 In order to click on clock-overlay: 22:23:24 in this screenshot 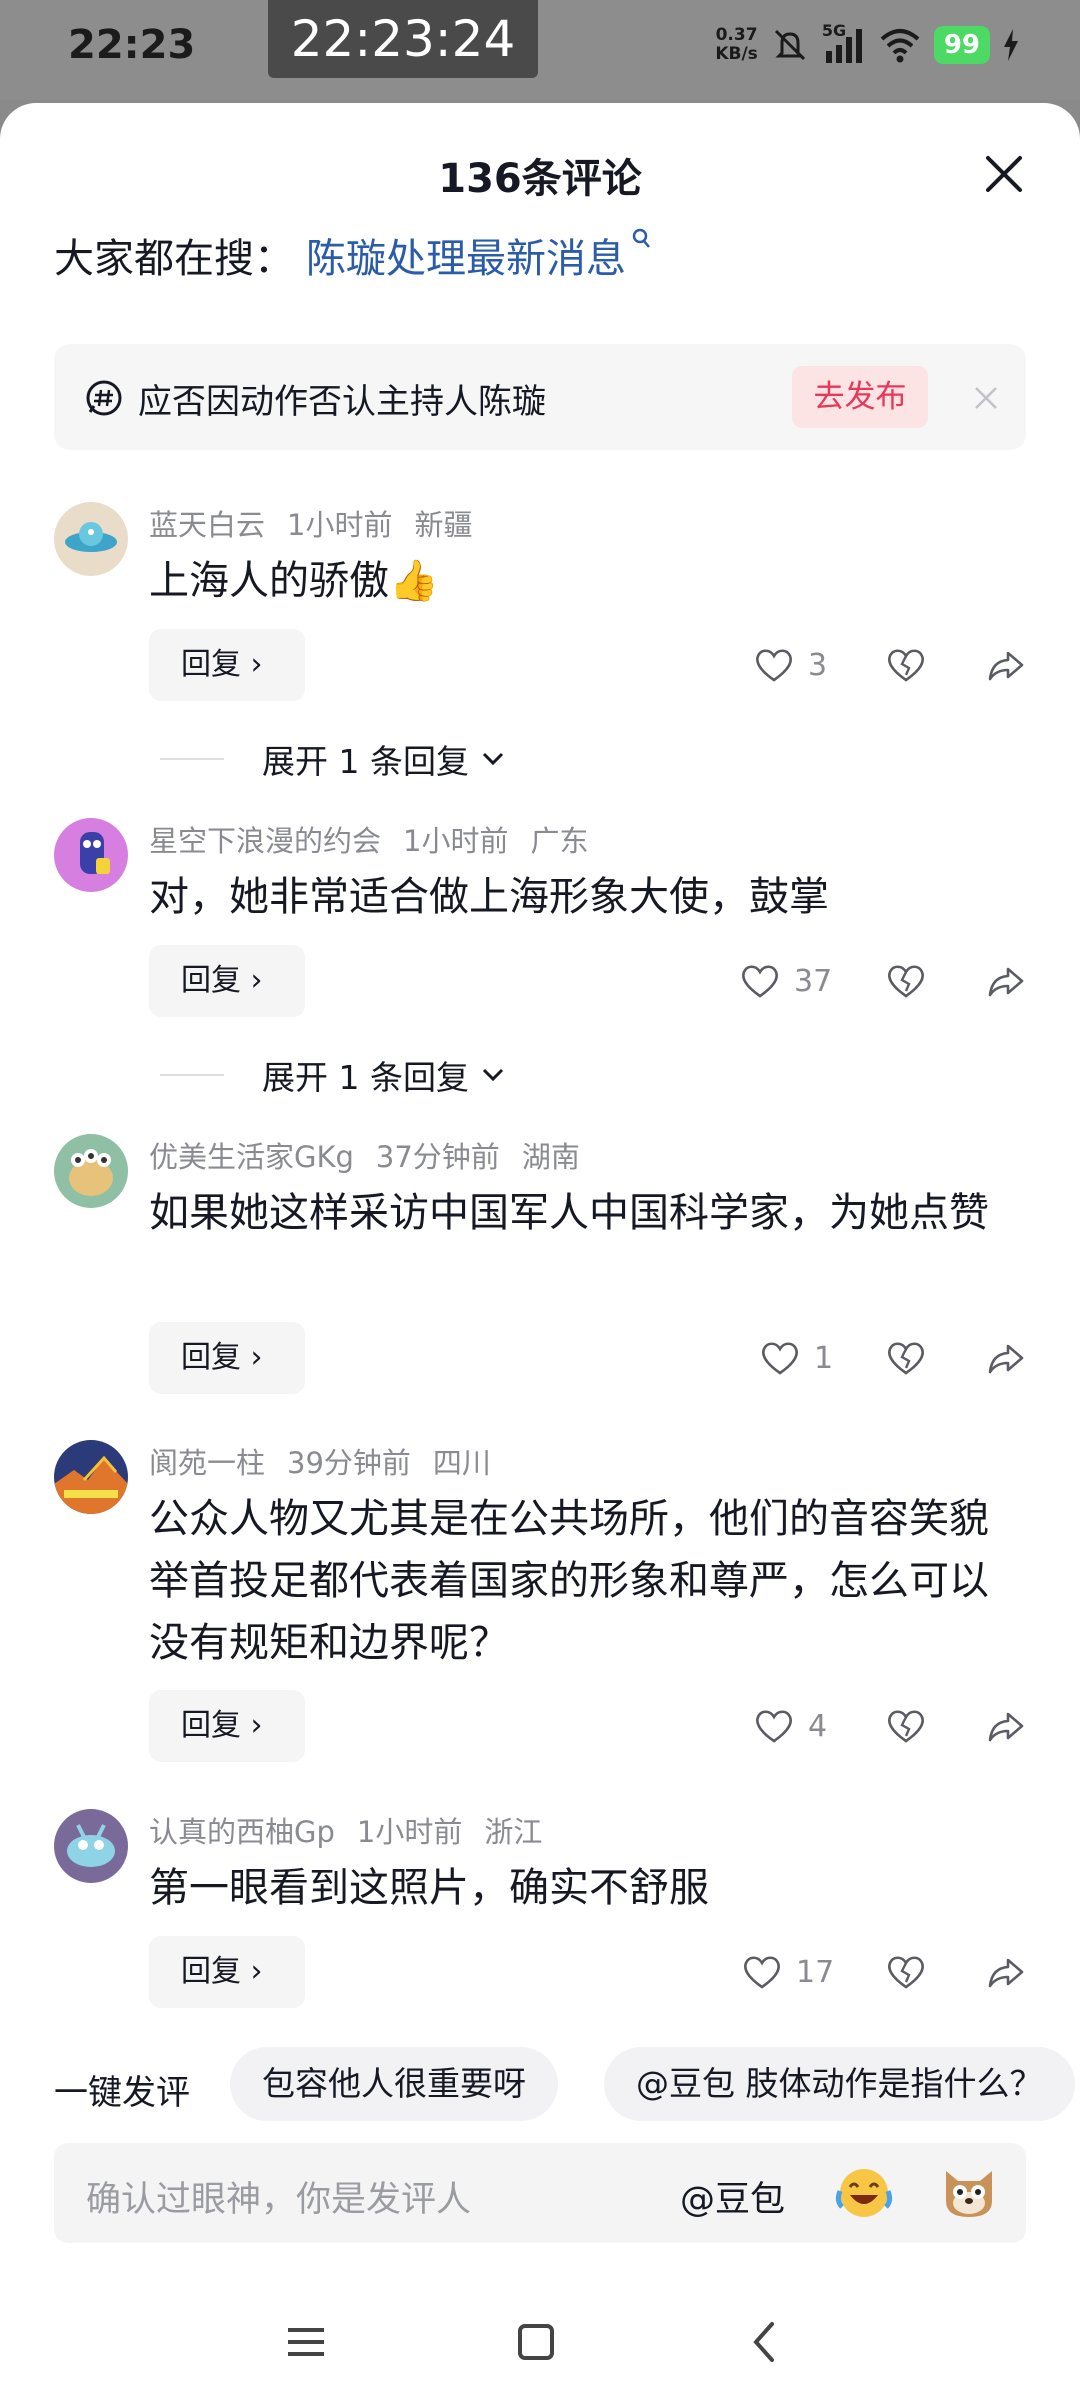, I will do `click(403, 39)`.